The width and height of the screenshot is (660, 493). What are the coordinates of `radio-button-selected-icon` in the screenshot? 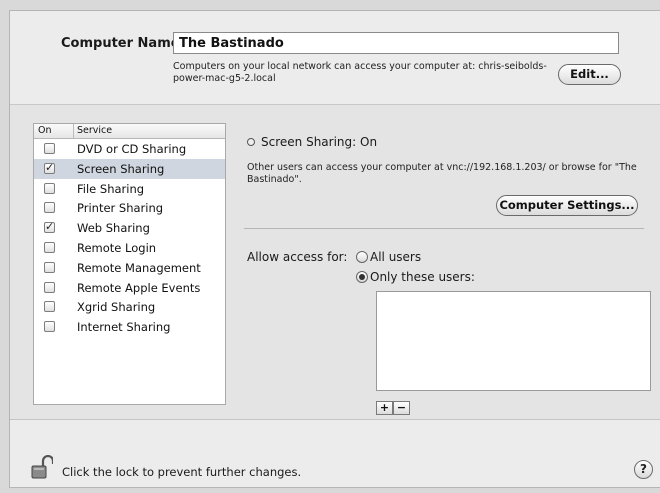 It's located at (362, 277).